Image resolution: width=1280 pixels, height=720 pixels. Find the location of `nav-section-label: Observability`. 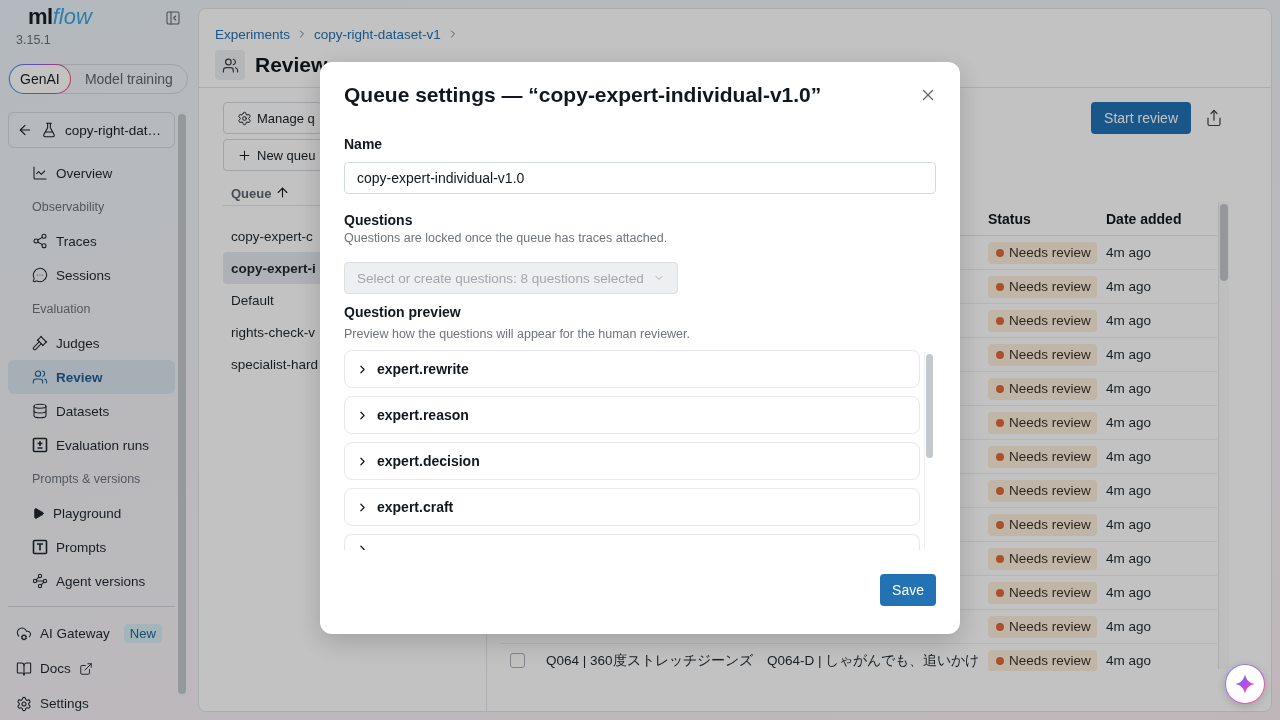

nav-section-label: Observability is located at coordinates (68, 207).